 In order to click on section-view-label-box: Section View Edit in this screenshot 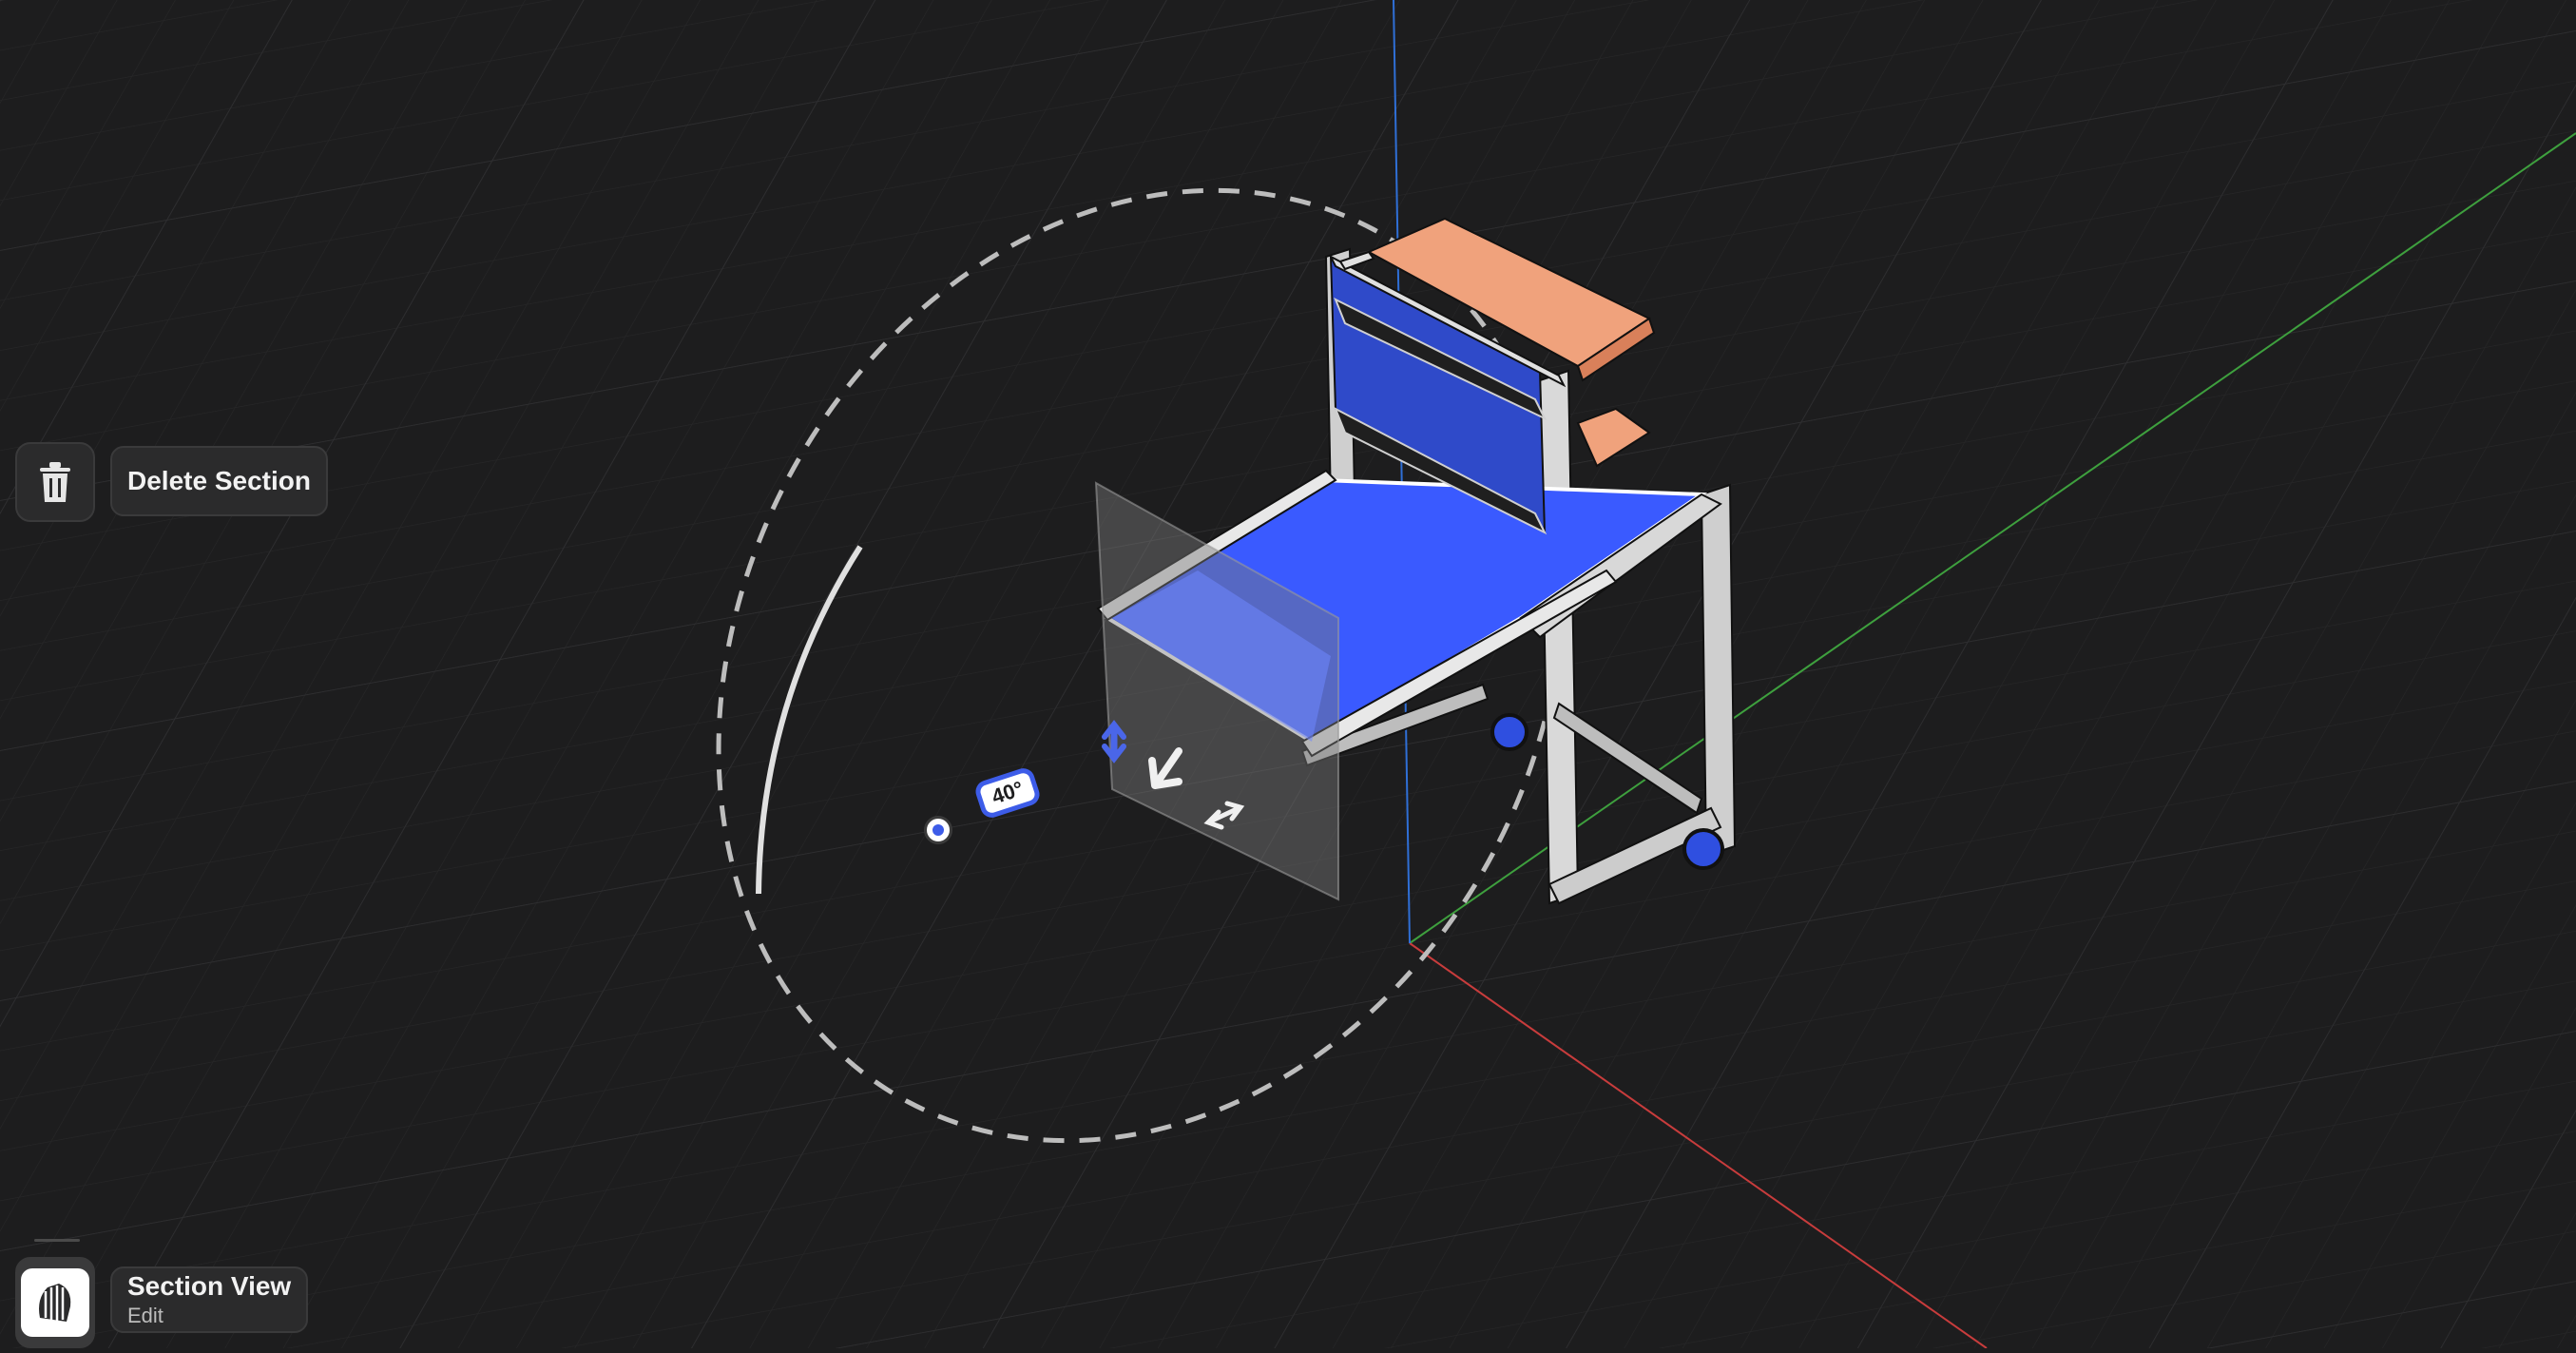, I will do `click(209, 1299)`.